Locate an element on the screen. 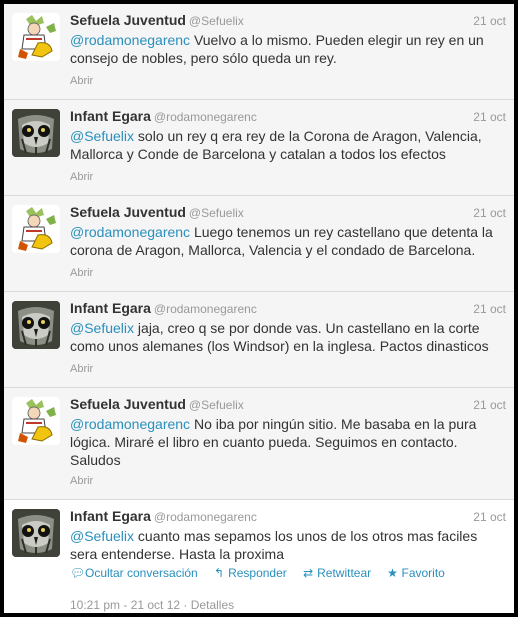 The width and height of the screenshot is (518, 617). favorite-label: Favorito is located at coordinates (423, 573).